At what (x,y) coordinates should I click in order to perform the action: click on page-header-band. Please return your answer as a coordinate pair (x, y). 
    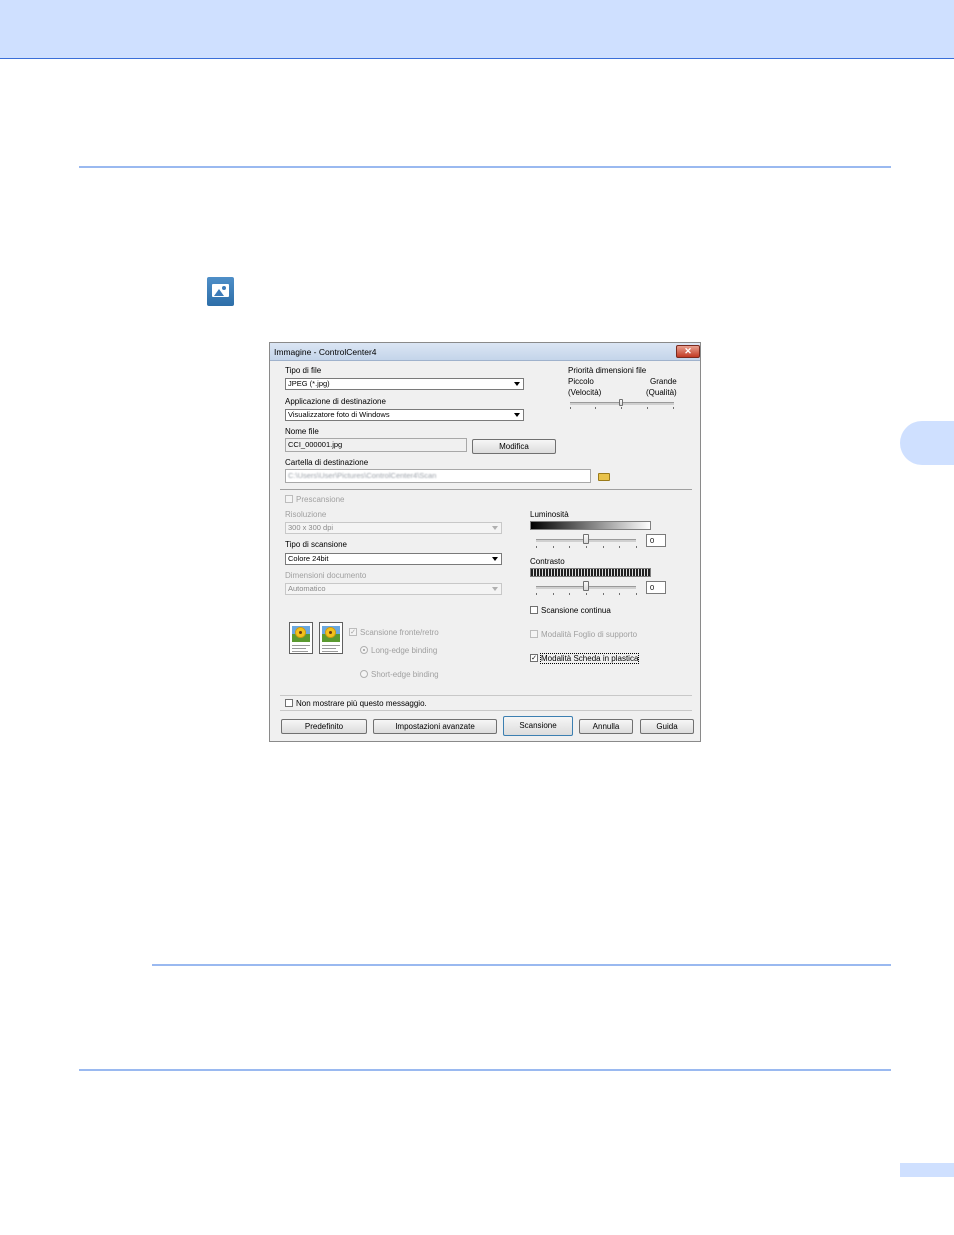
    Looking at the image, I should click on (477, 29).